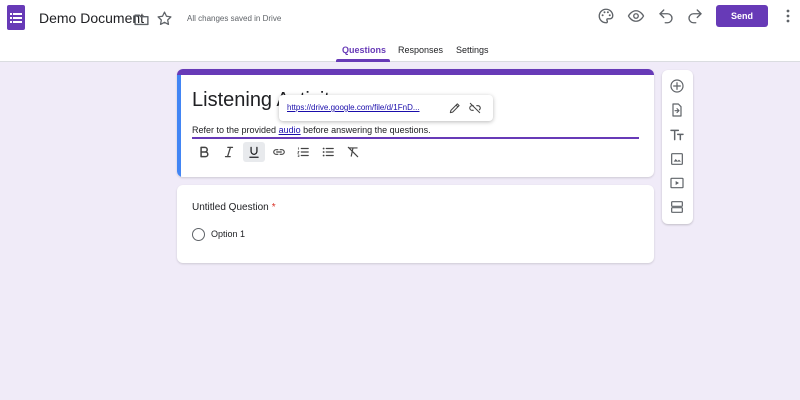 Image resolution: width=800 pixels, height=400 pixels. I want to click on link-icon, so click(279, 152).